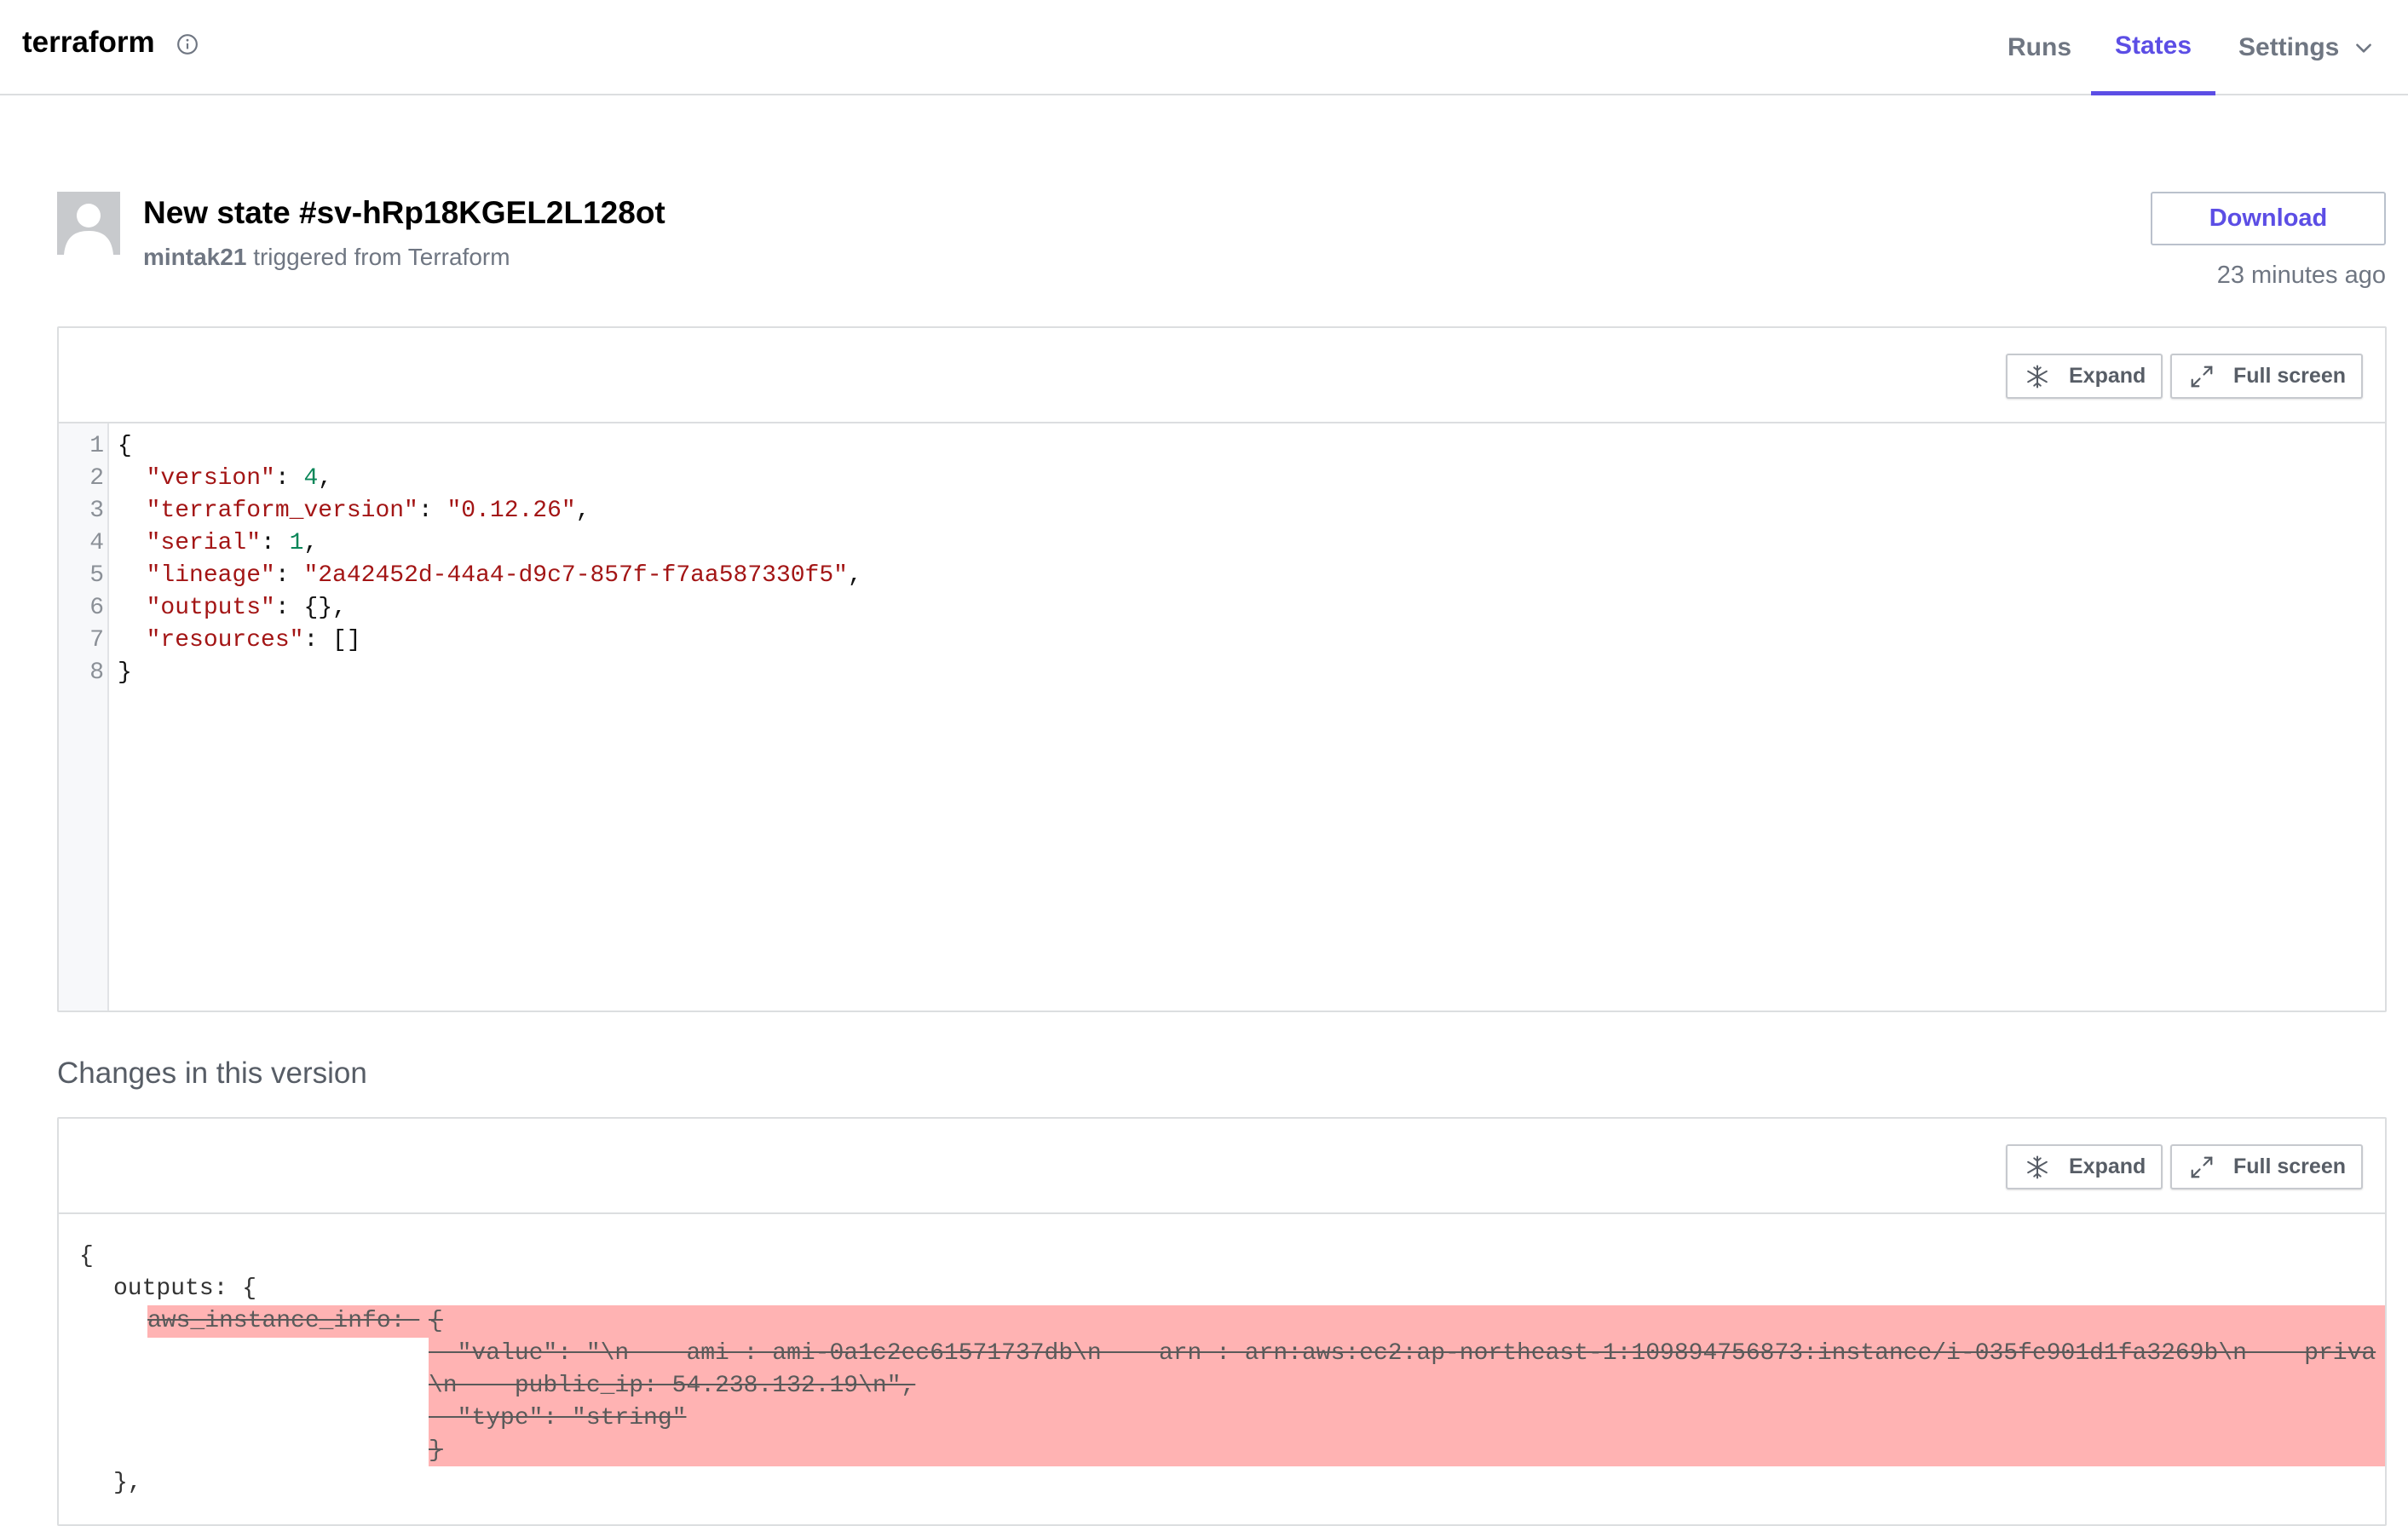  What do you see at coordinates (254, 640) in the screenshot?
I see `code-text: "resources": []` at bounding box center [254, 640].